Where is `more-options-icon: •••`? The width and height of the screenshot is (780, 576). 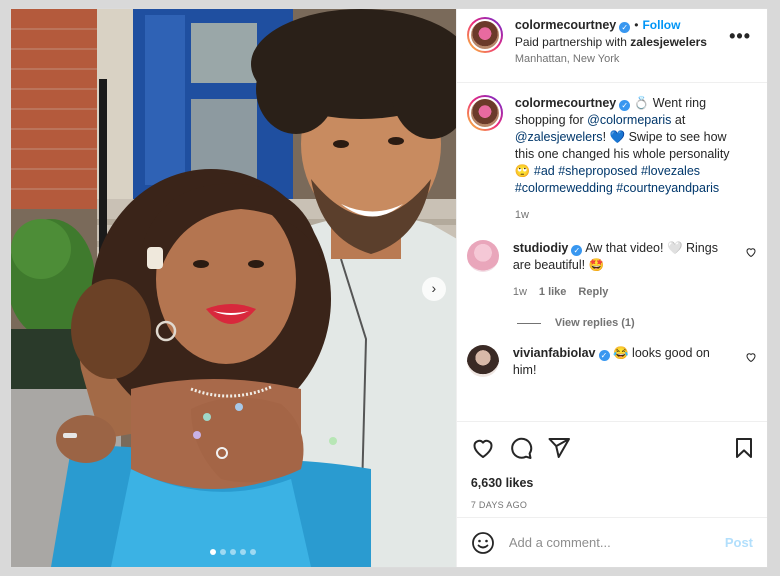 more-options-icon: ••• is located at coordinates (740, 36).